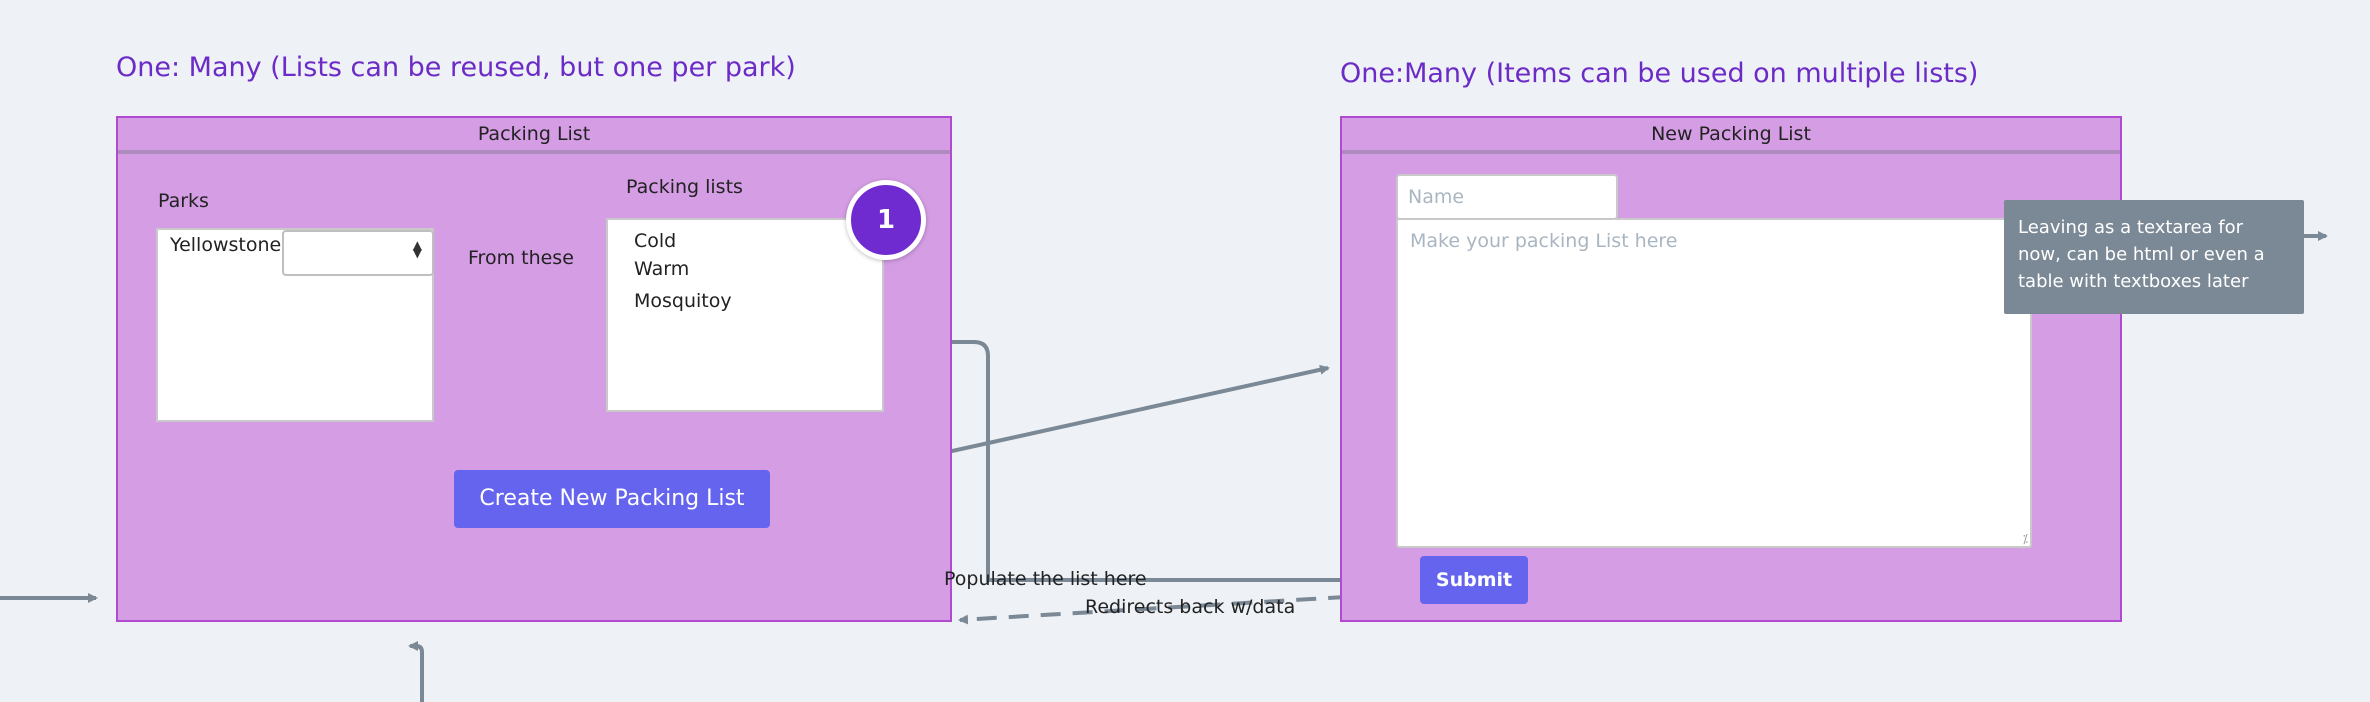 The image size is (2370, 702). What do you see at coordinates (1731, 136) in the screenshot?
I see `new-packing-list-frame-title: New Packing List` at bounding box center [1731, 136].